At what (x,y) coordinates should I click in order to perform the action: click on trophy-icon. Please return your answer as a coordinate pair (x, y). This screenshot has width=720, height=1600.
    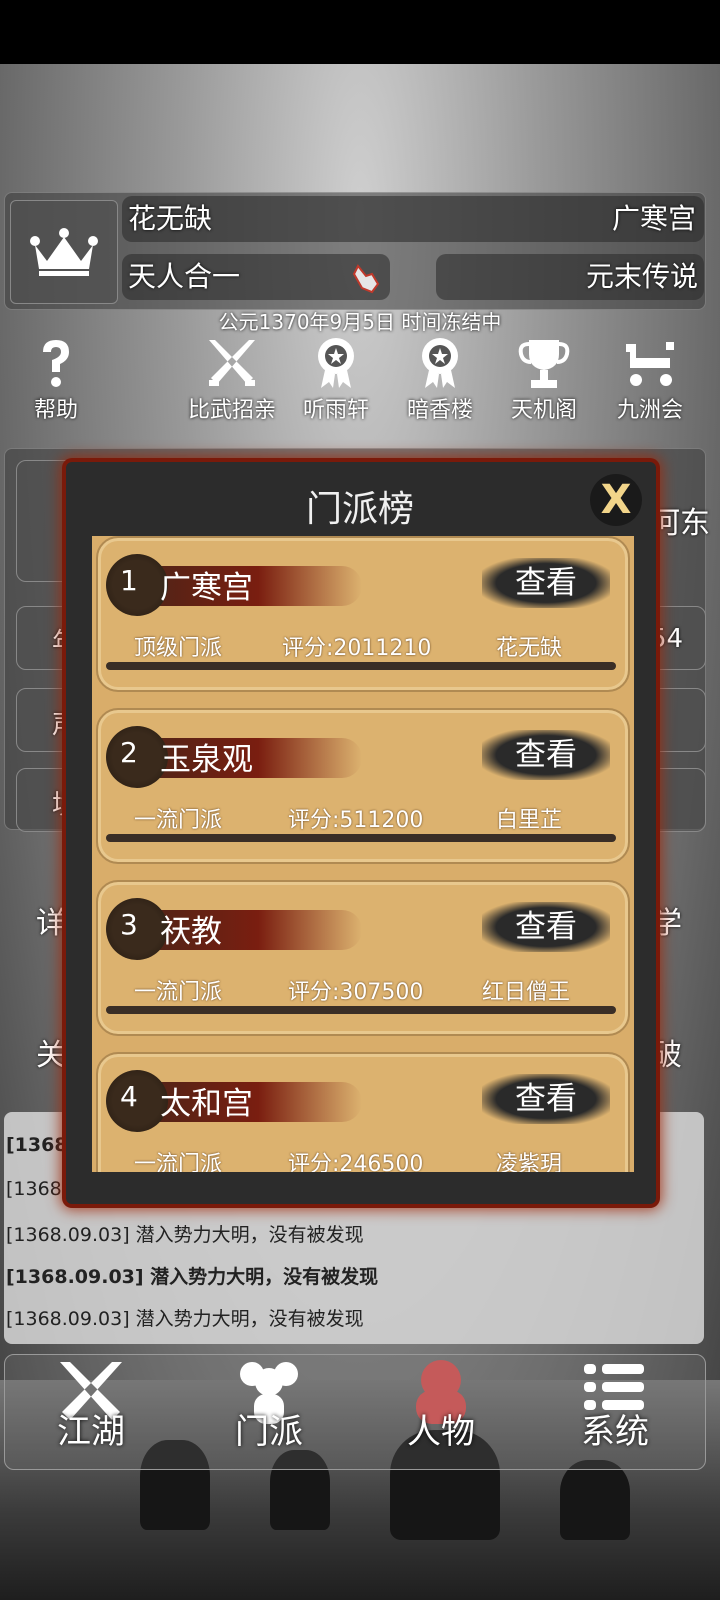
    Looking at the image, I should click on (544, 364).